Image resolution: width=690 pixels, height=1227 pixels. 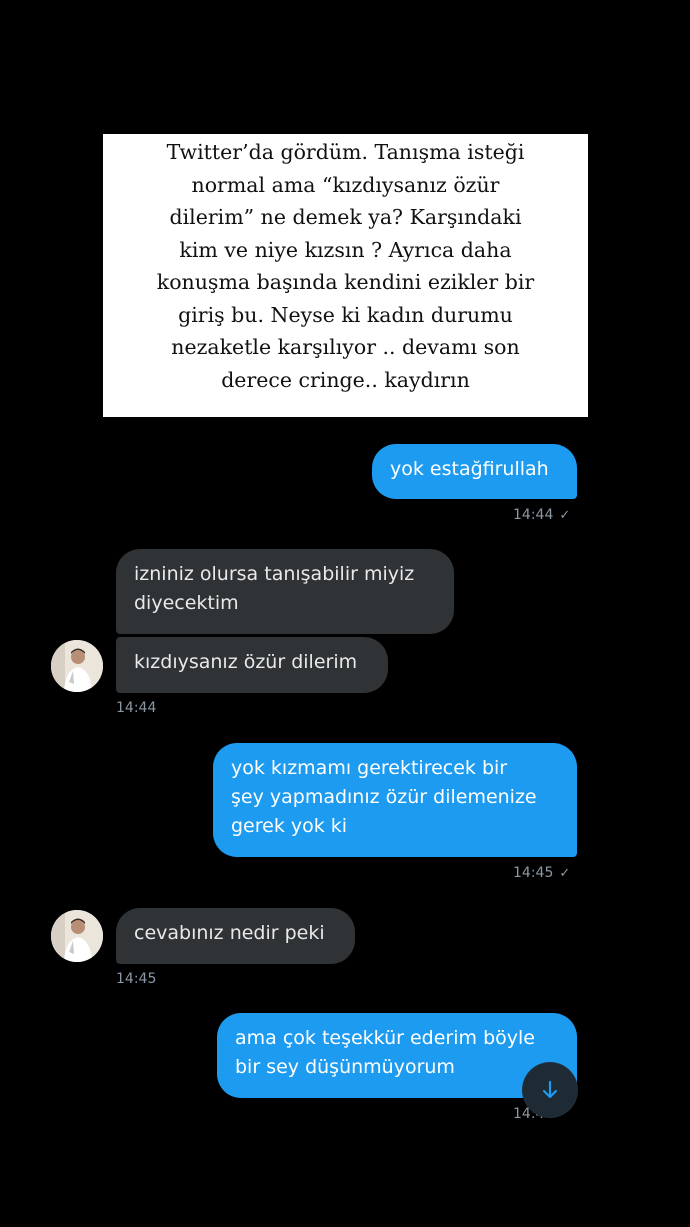 What do you see at coordinates (345, 217) in the screenshot?
I see `caption-line: dilerim” ne demek ya? Karşındaki` at bounding box center [345, 217].